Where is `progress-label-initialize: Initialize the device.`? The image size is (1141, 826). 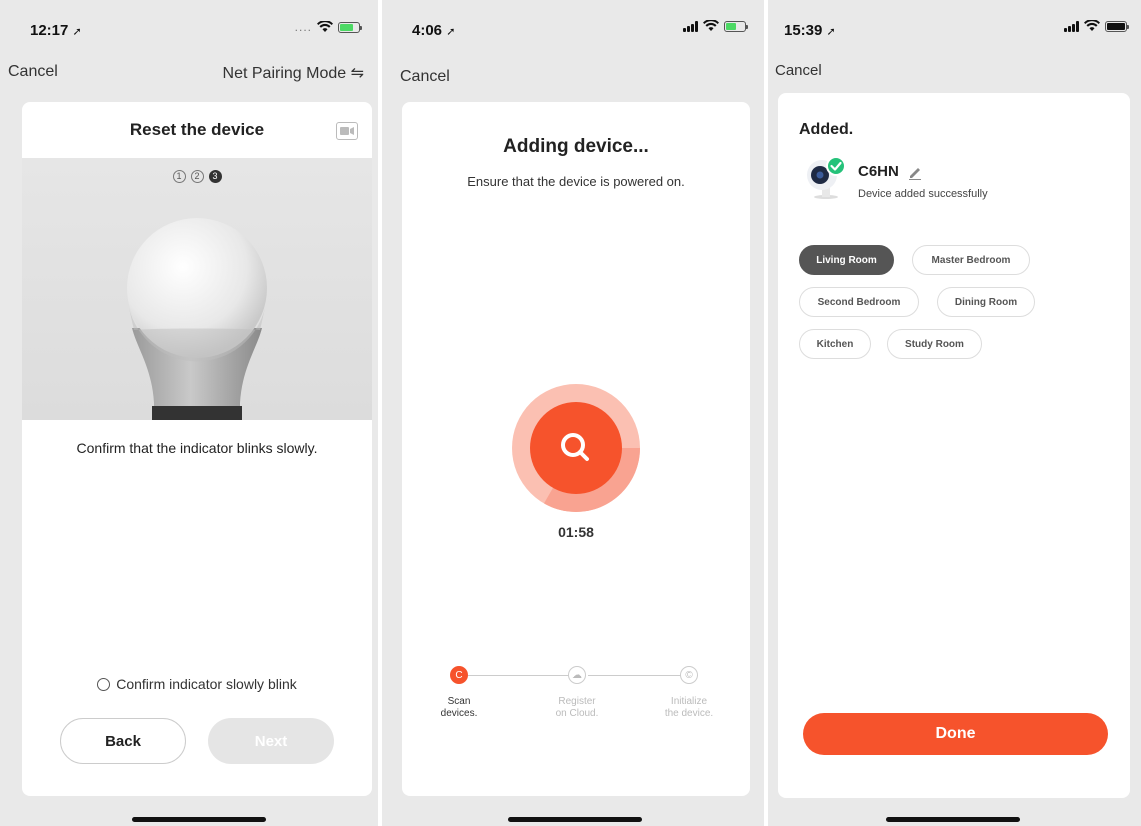
progress-label-initialize: Initialize the device. is located at coordinates (689, 707).